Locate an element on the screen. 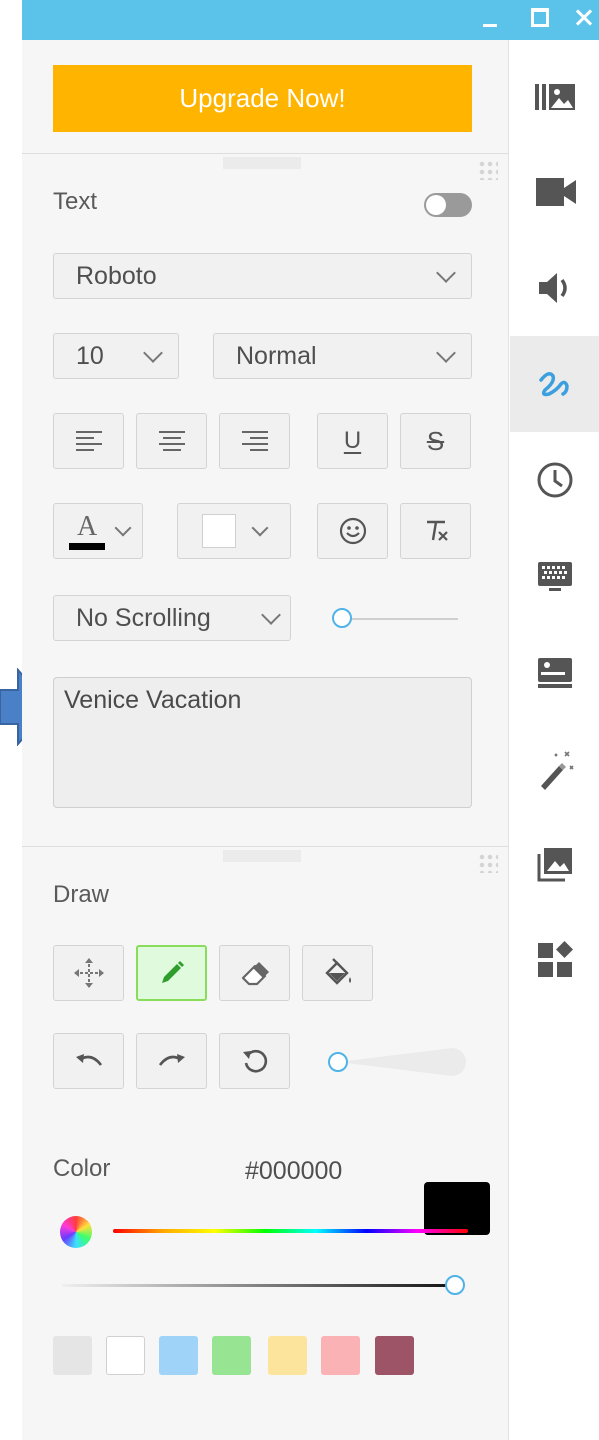 This screenshot has height=1440, width=599. underline-icon: U is located at coordinates (352, 440).